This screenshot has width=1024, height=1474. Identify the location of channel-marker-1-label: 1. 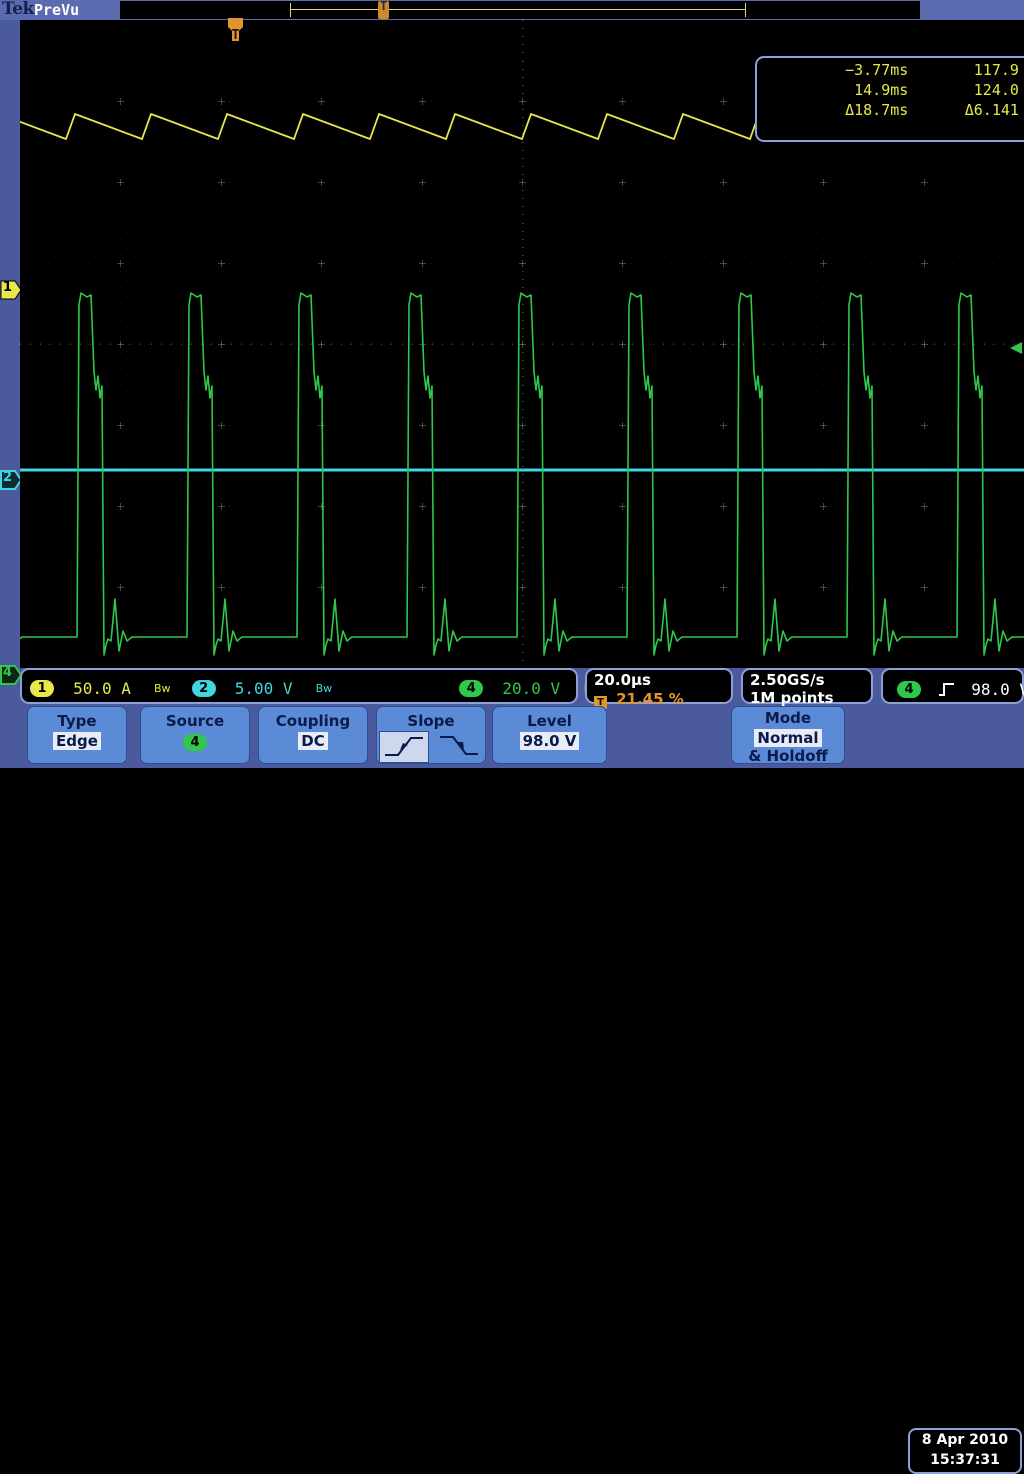
(8, 287).